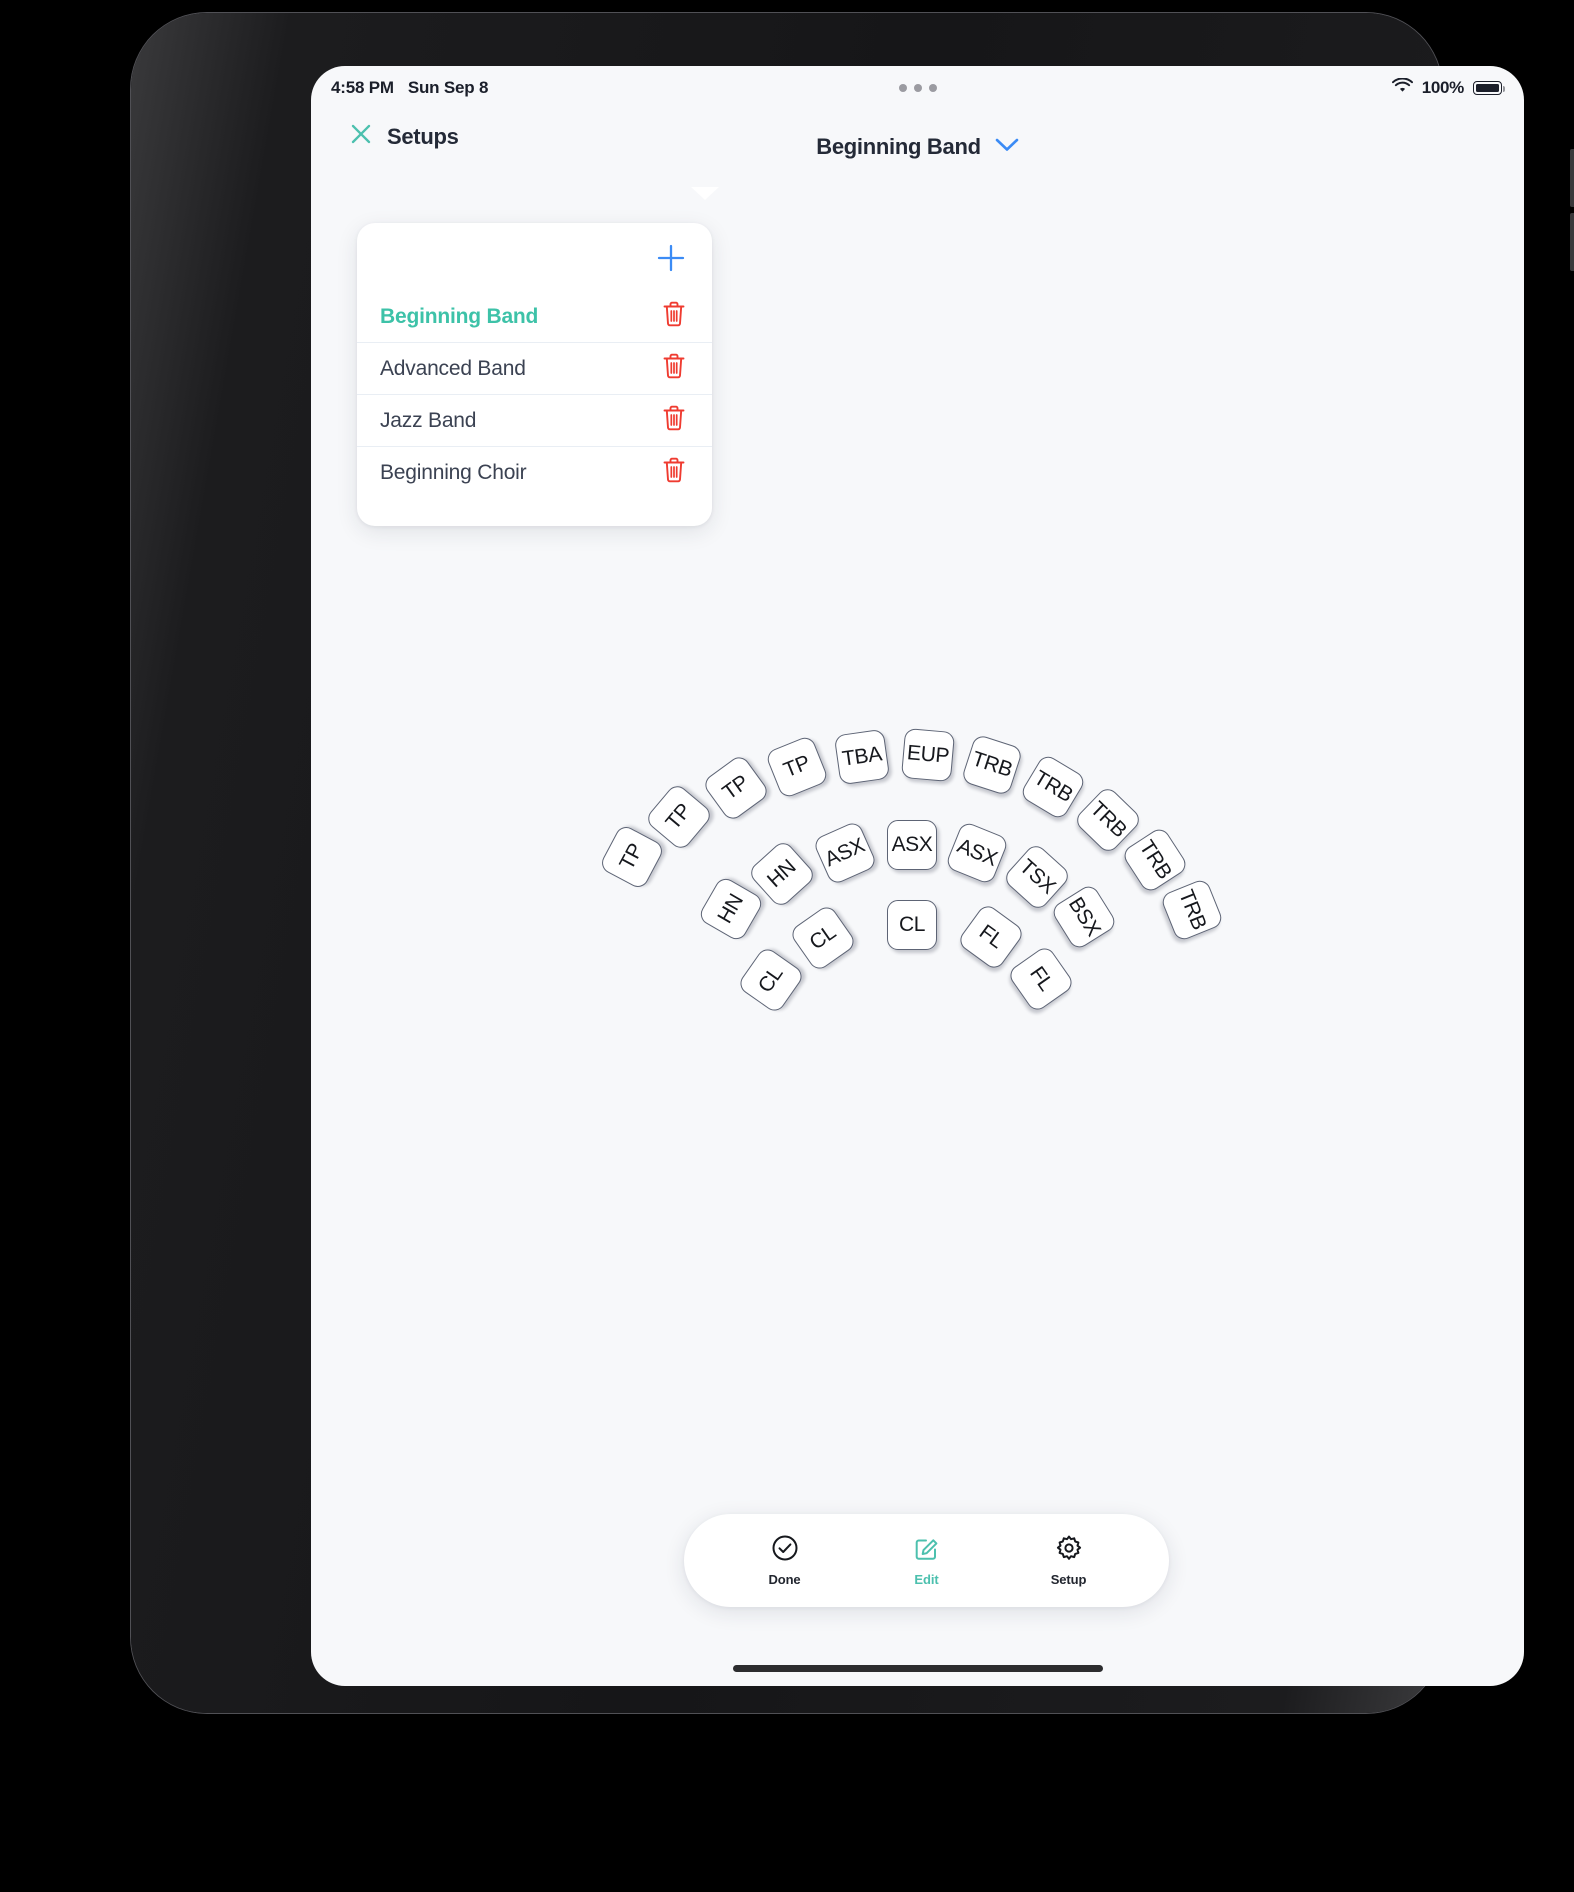  Describe the element at coordinates (731, 909) in the screenshot. I see `seat-hn: HN` at that location.